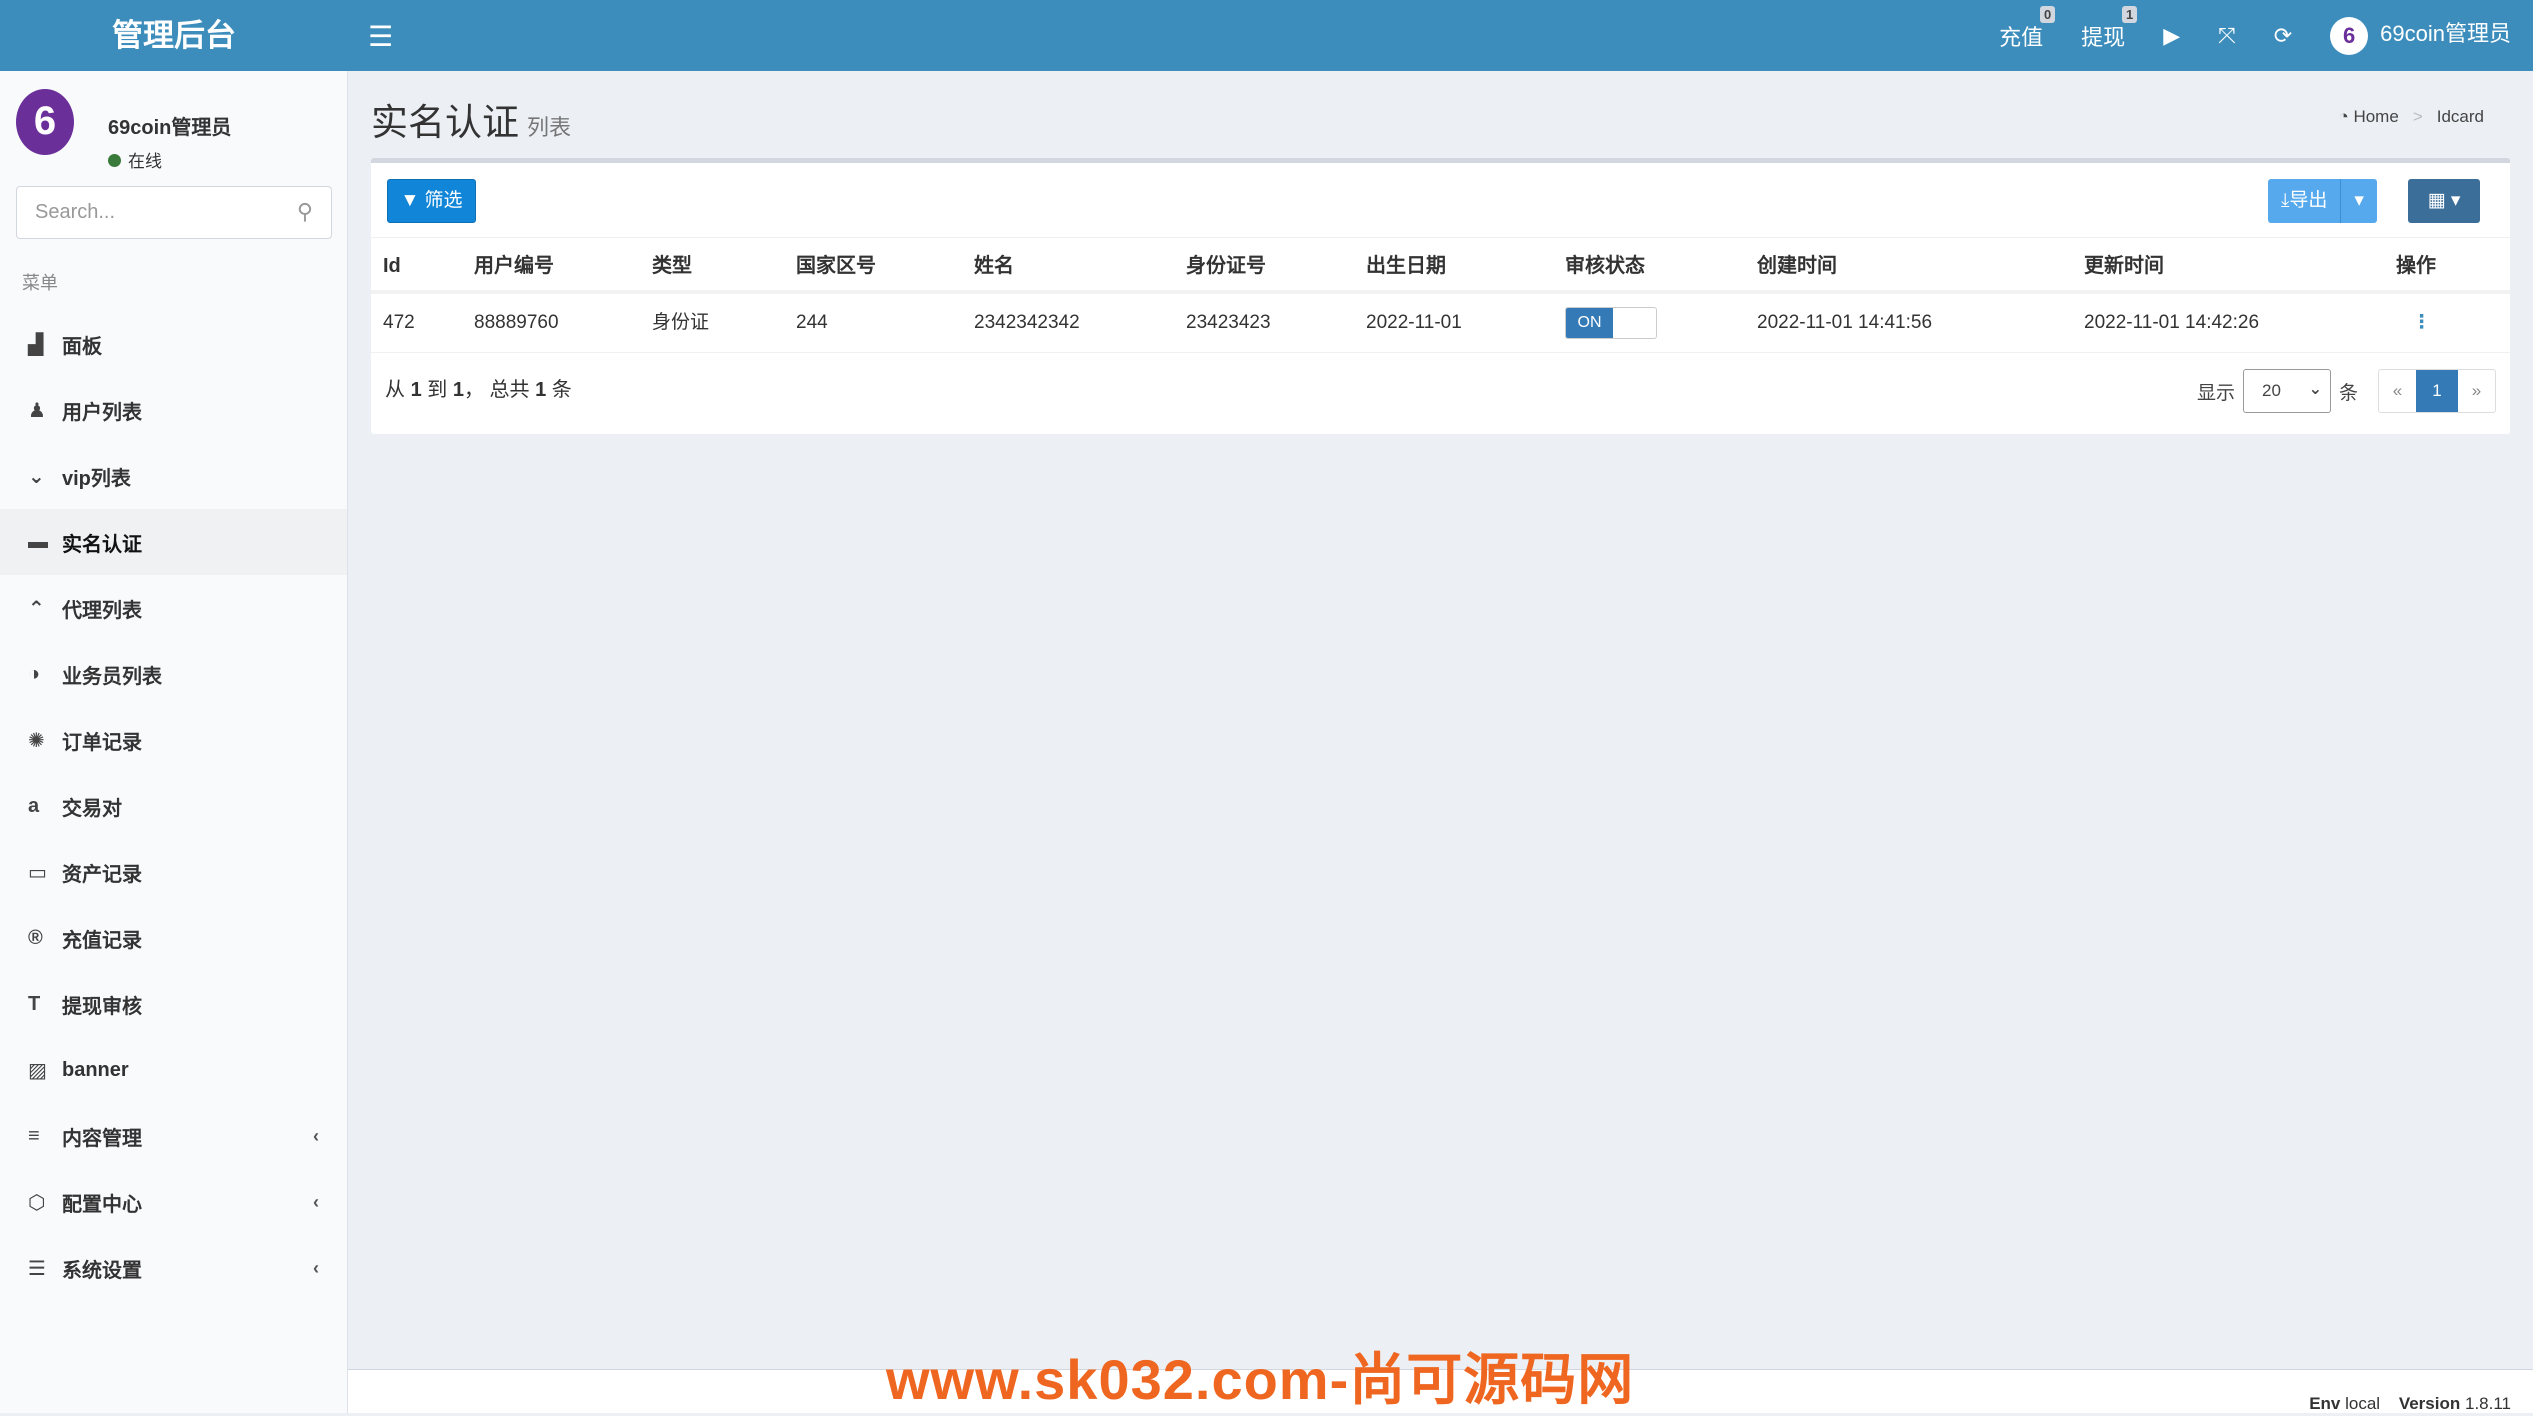 The image size is (2533, 1416). Describe the element at coordinates (173, 476) in the screenshot. I see `sidebar-item-2: ⌄ vip列表` at that location.